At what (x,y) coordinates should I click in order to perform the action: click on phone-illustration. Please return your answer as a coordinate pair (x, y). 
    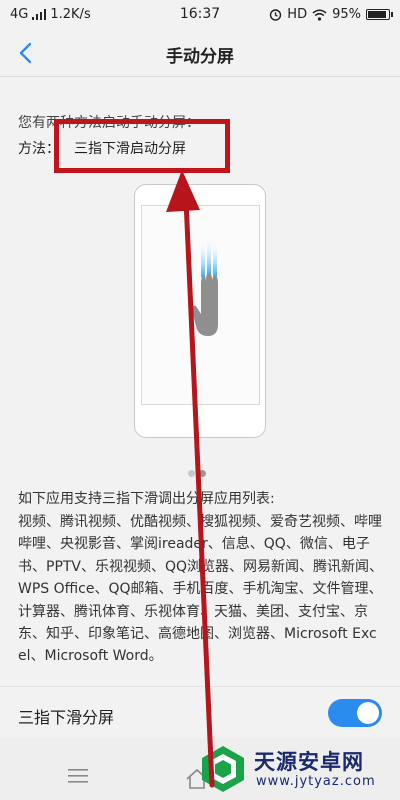
    Looking at the image, I should click on (200, 311).